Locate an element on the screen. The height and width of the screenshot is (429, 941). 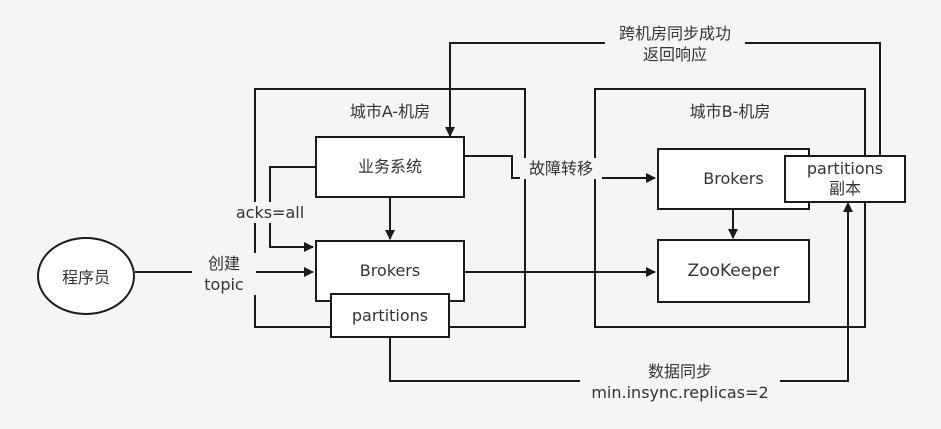
cross-dc-response-line1: 跨机房同步成功 is located at coordinates (674, 33).